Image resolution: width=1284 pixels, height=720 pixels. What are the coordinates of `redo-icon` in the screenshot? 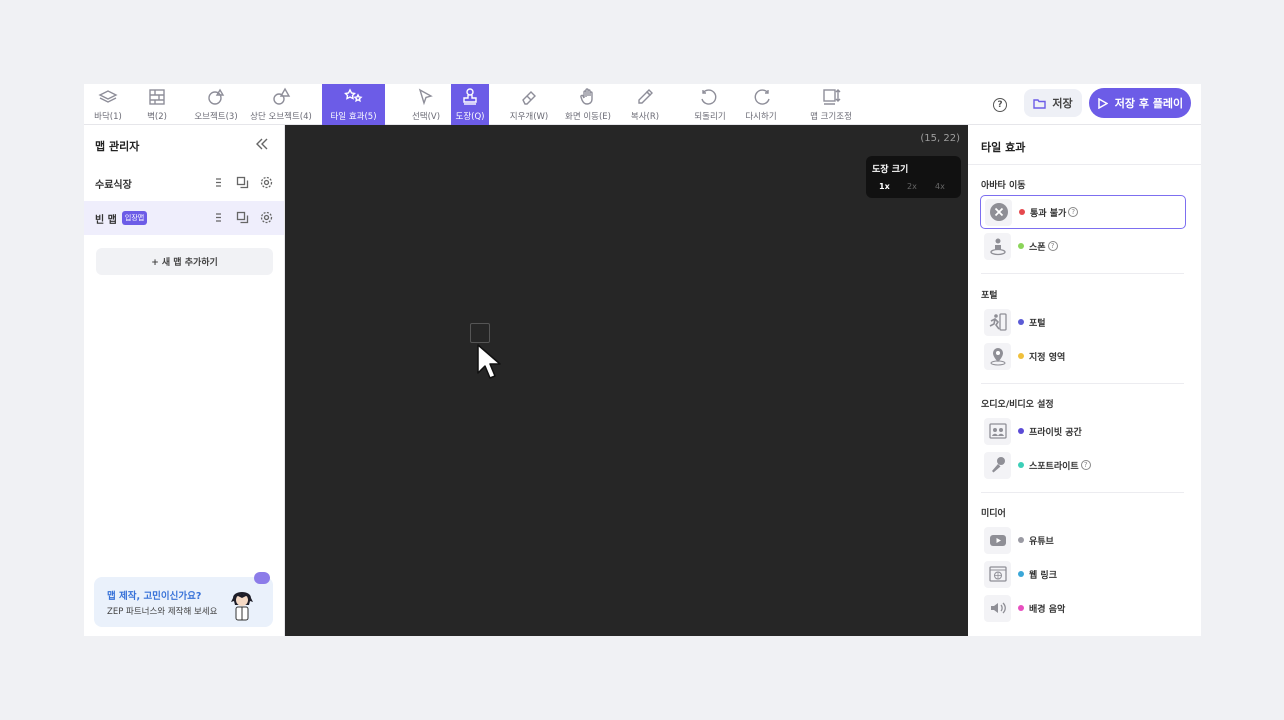 It's located at (762, 97).